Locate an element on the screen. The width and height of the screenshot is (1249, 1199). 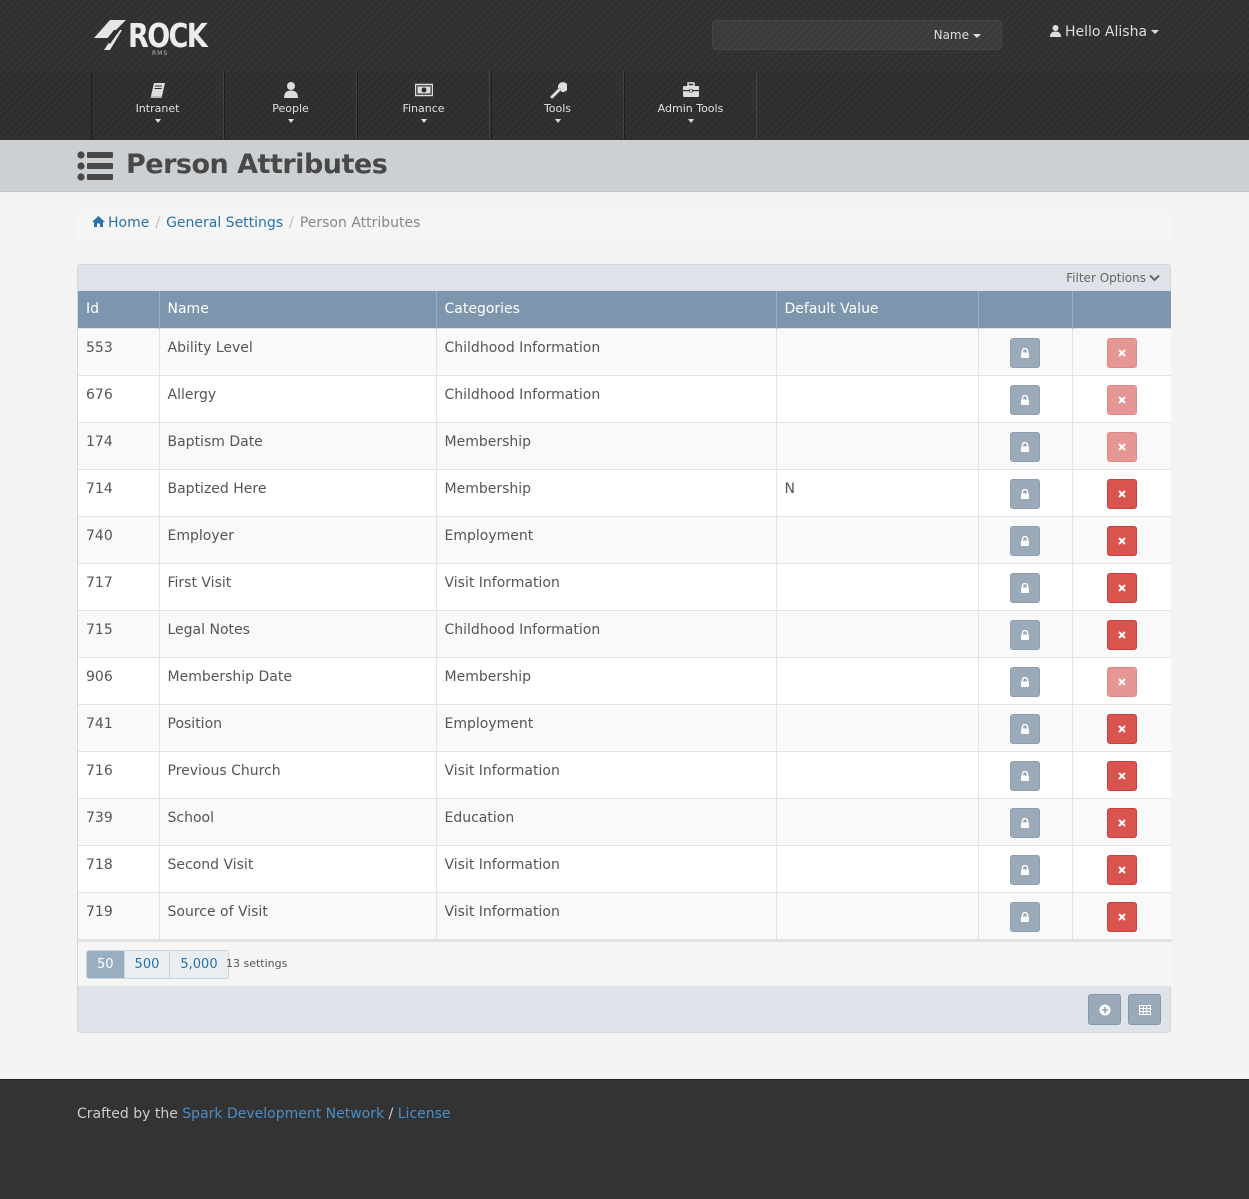
nav-item-finance: Finance is located at coordinates (423, 105).